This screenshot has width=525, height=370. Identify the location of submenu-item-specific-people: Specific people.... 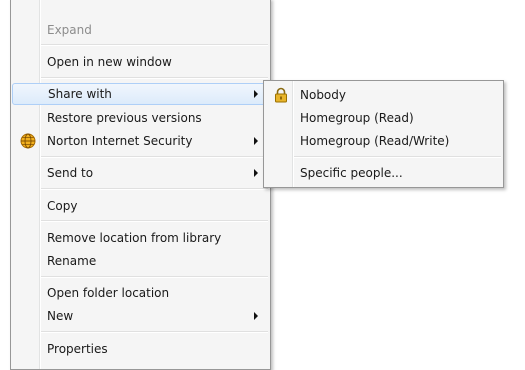
(383, 173).